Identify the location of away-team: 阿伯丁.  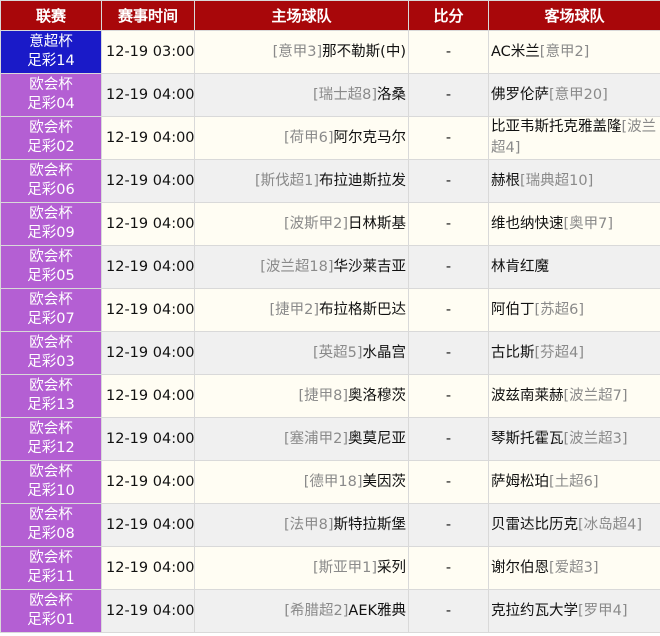
(513, 309).